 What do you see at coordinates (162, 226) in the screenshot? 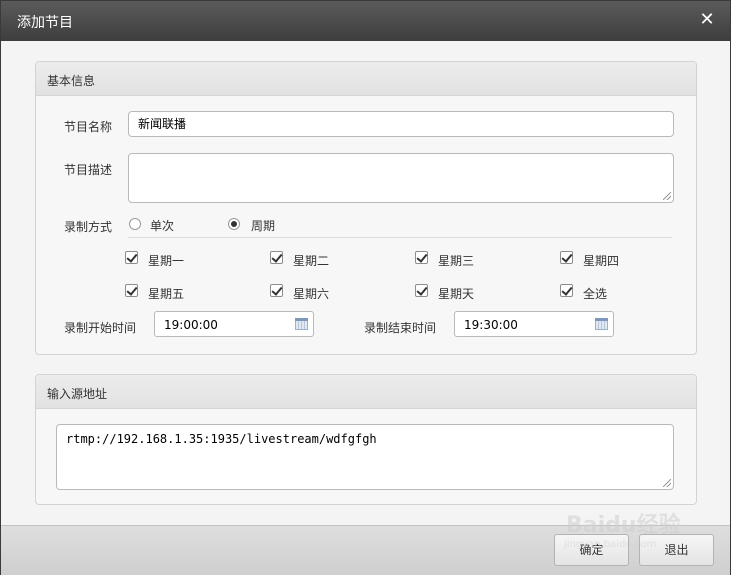
I see `radio-once-label: 单次` at bounding box center [162, 226].